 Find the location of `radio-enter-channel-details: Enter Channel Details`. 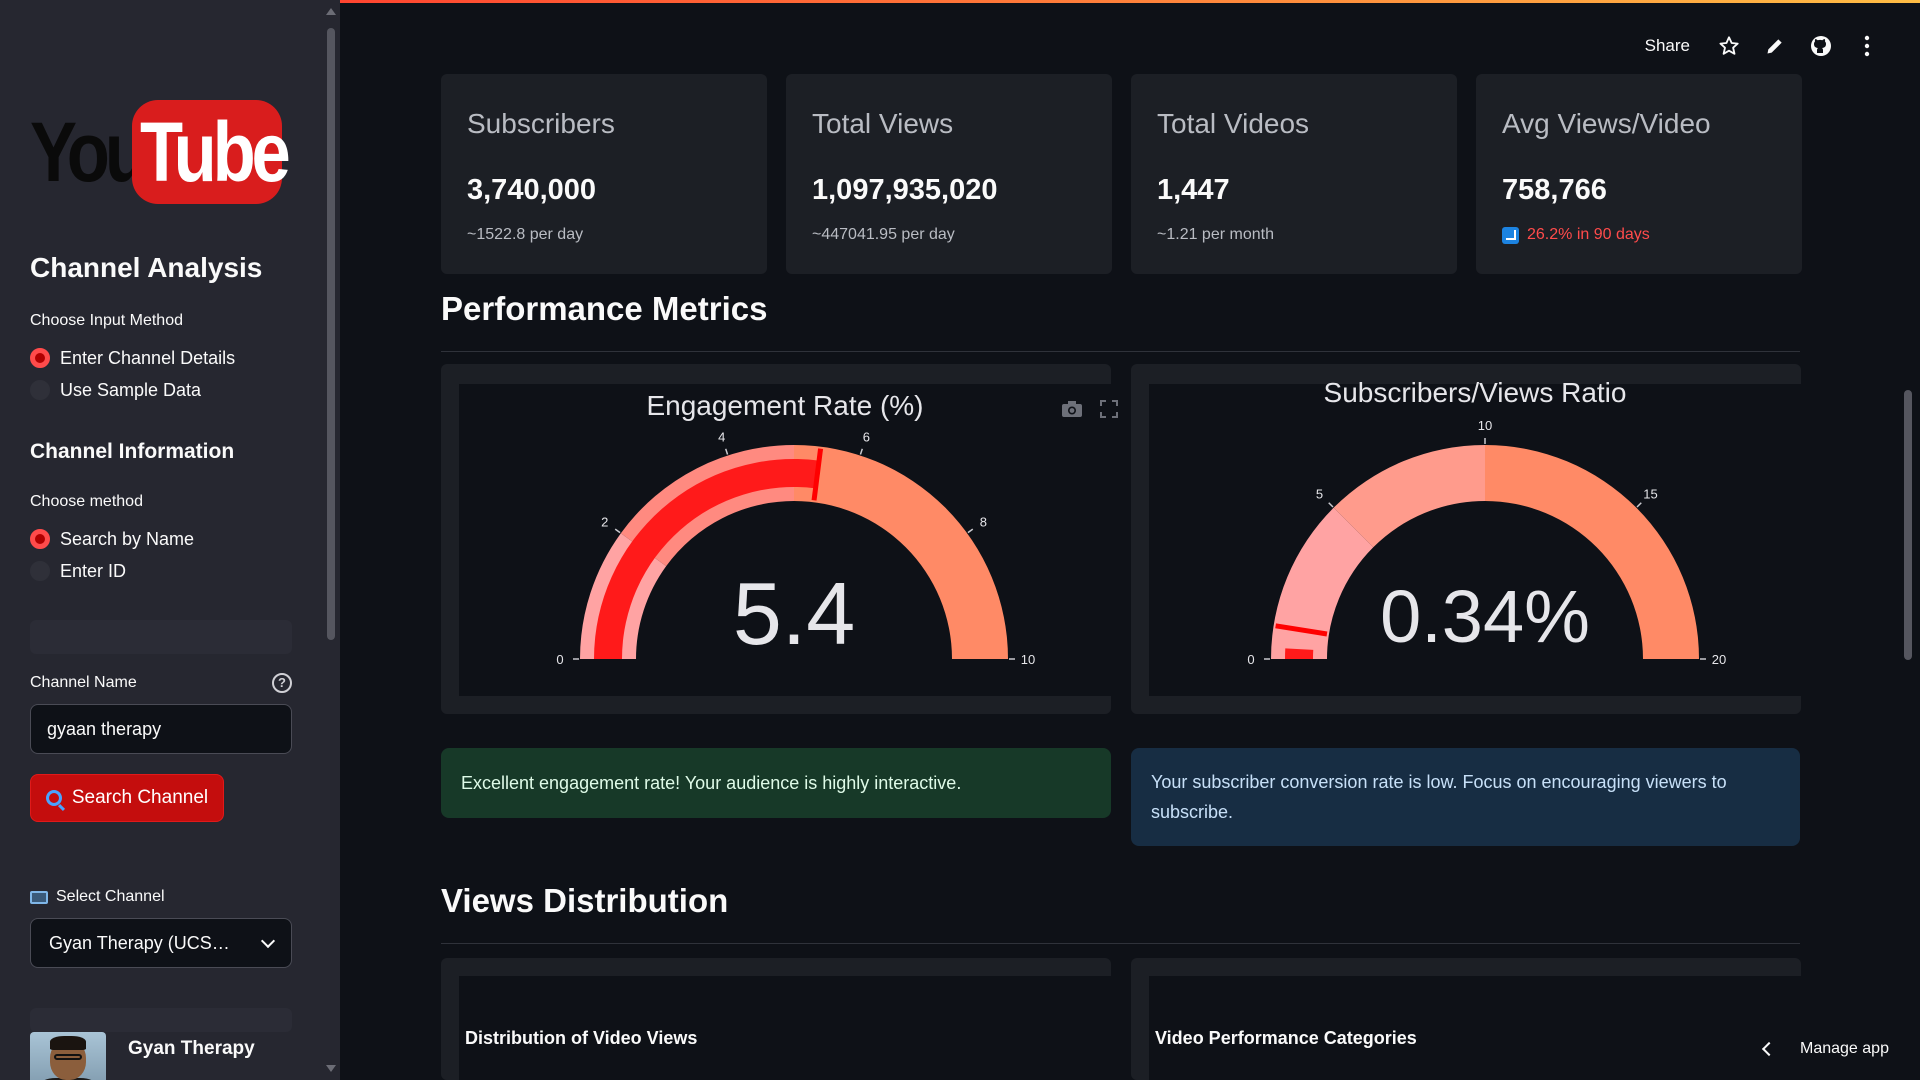

radio-enter-channel-details: Enter Channel Details is located at coordinates (132, 358).